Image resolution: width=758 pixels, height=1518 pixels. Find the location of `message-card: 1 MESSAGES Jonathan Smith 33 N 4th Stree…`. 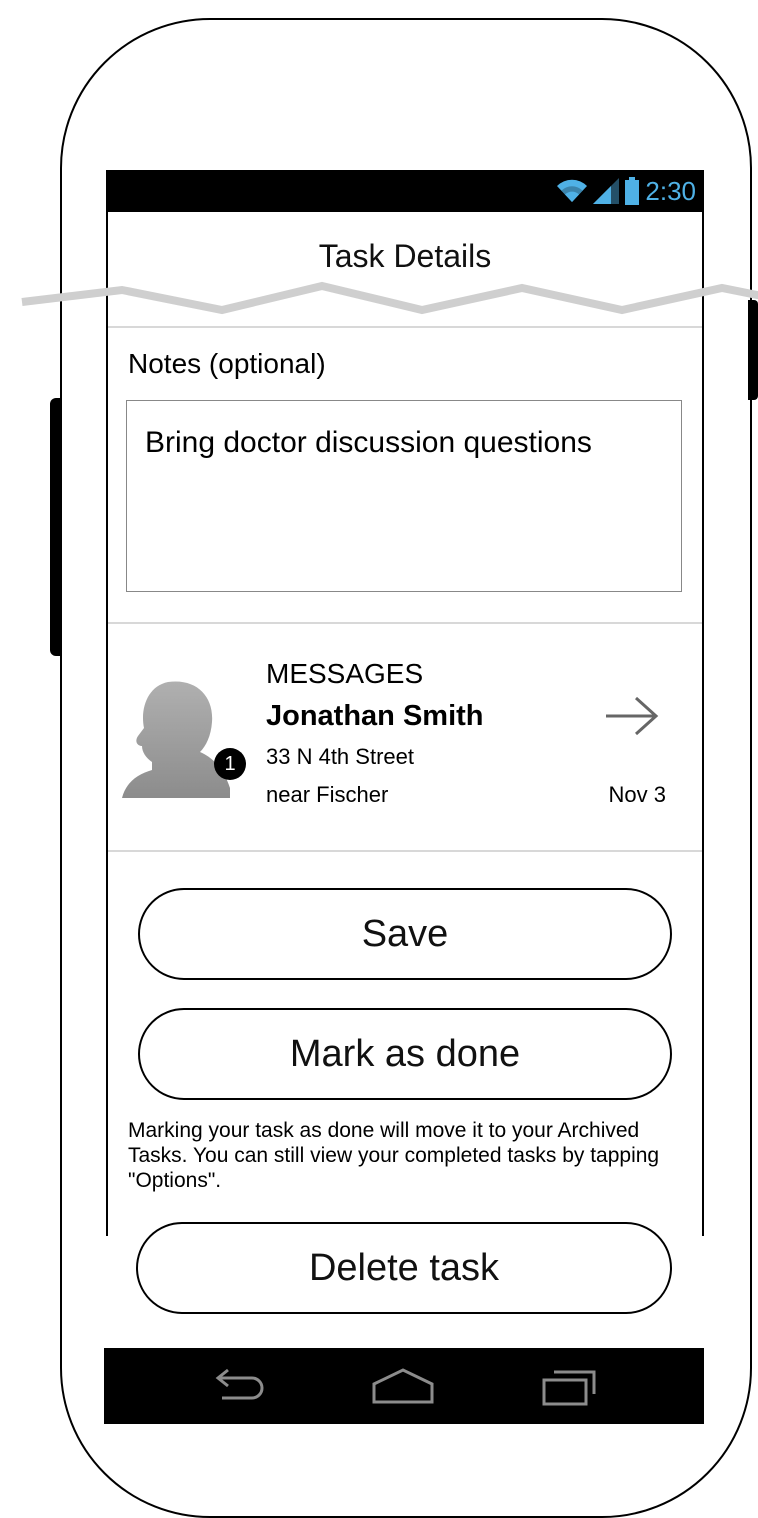

message-card: 1 MESSAGES Jonathan Smith 33 N 4th Stree… is located at coordinates (405, 737).